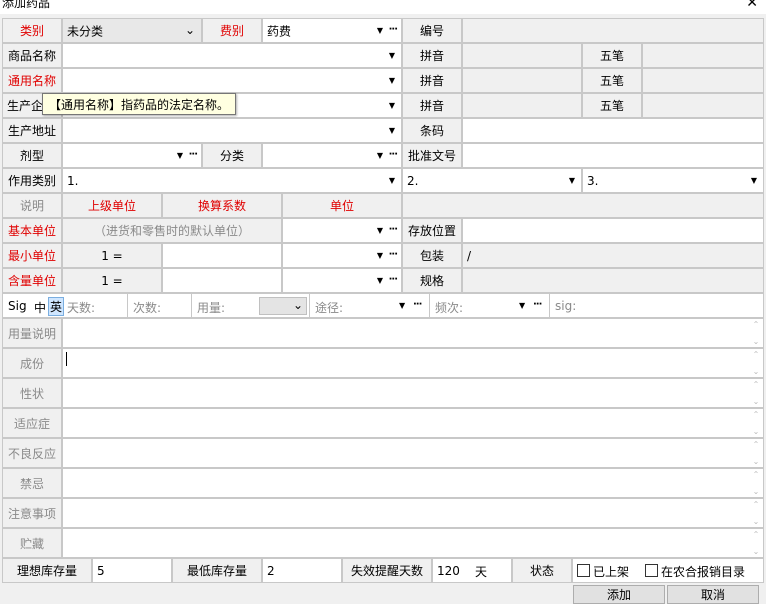  Describe the element at coordinates (297, 305) in the screenshot. I see `chevron-down-icon: ⌄` at that location.